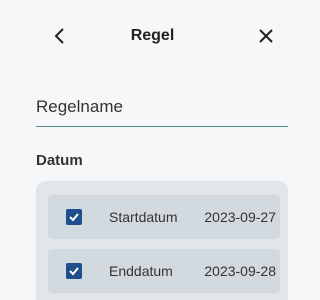 The height and width of the screenshot is (300, 320). What do you see at coordinates (240, 271) in the screenshot?
I see `end-date-value: 2023-09-28` at bounding box center [240, 271].